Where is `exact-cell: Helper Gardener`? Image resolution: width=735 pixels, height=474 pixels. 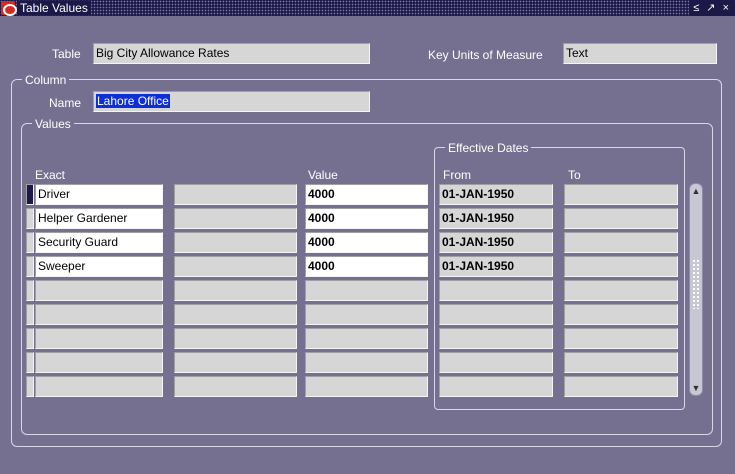
exact-cell: Helper Gardener is located at coordinates (99, 218).